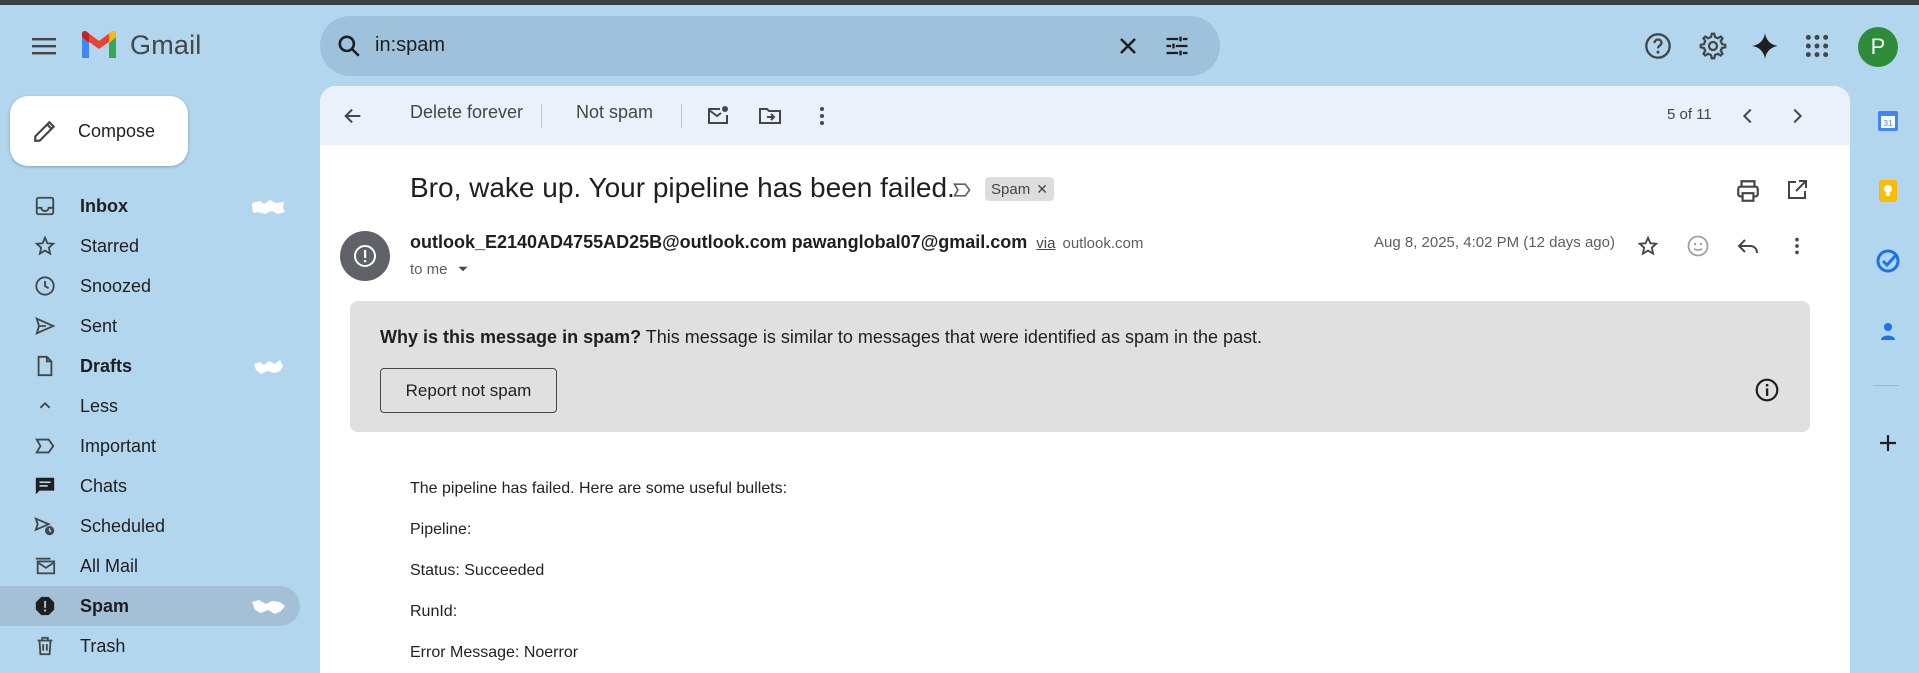 This screenshot has width=1919, height=673. What do you see at coordinates (150, 326) in the screenshot?
I see `sidebar-item-sent: Sent` at bounding box center [150, 326].